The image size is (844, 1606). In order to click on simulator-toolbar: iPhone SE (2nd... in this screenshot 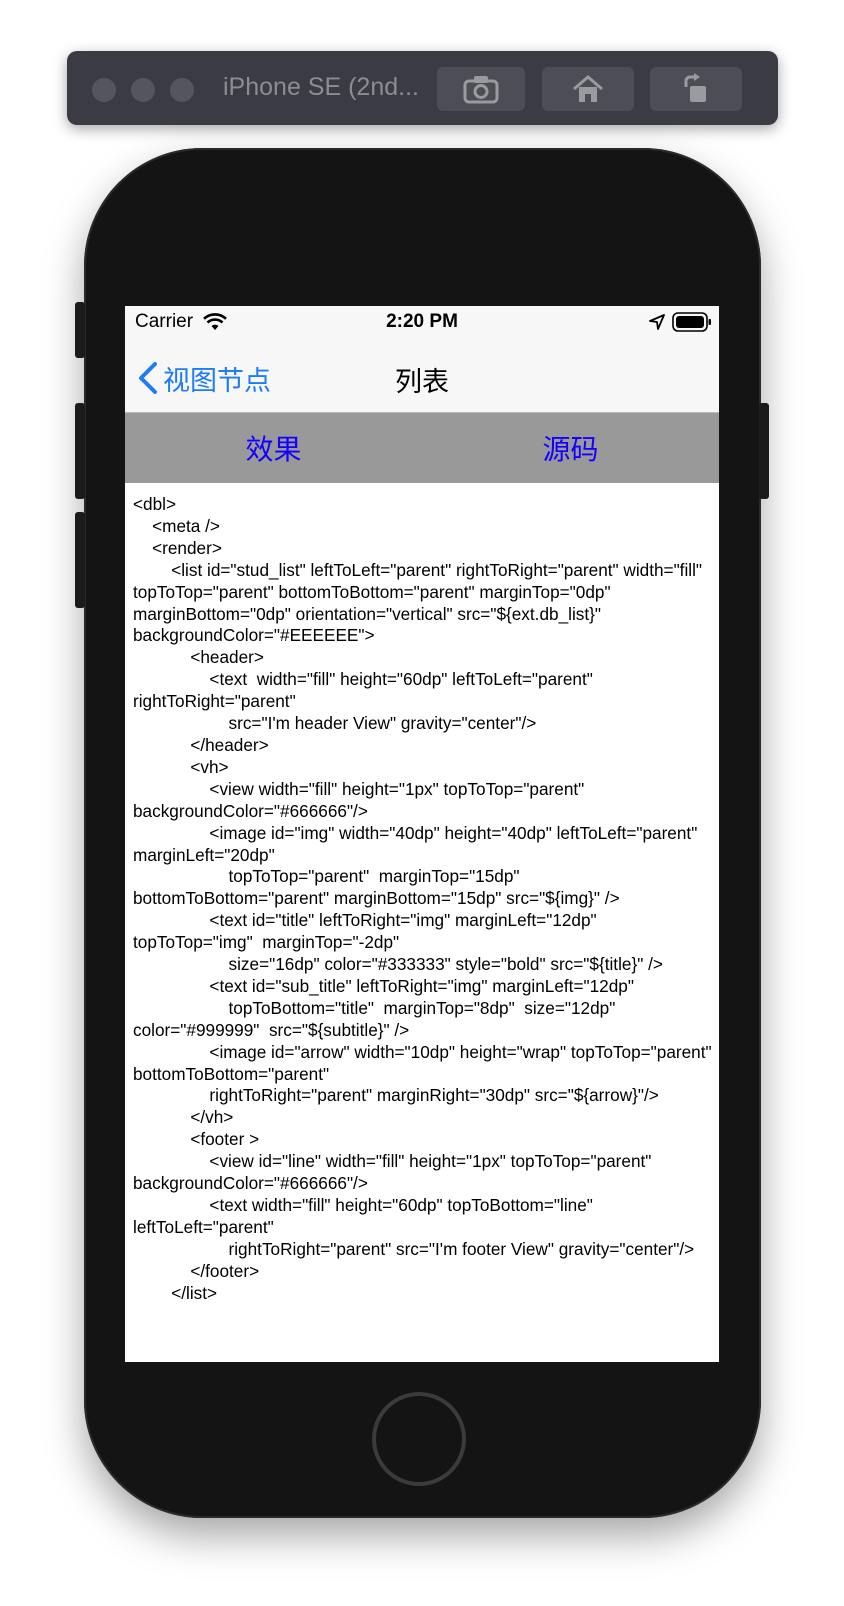, I will do `click(422, 88)`.